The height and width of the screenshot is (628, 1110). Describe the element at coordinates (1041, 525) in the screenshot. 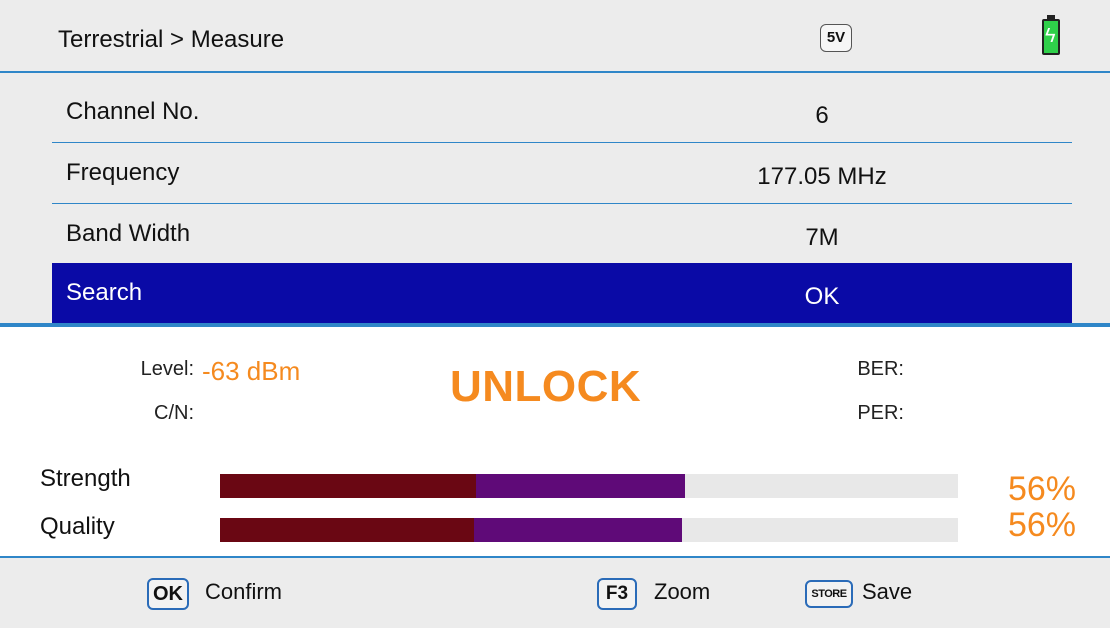

I see `quality-percent: 56%` at that location.